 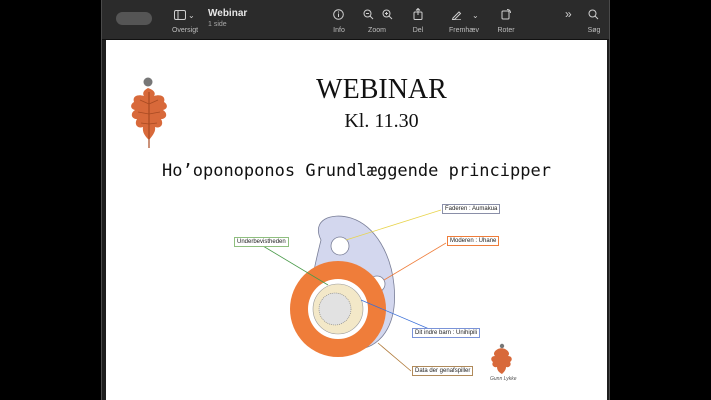 I want to click on search-icon, so click(x=593, y=16).